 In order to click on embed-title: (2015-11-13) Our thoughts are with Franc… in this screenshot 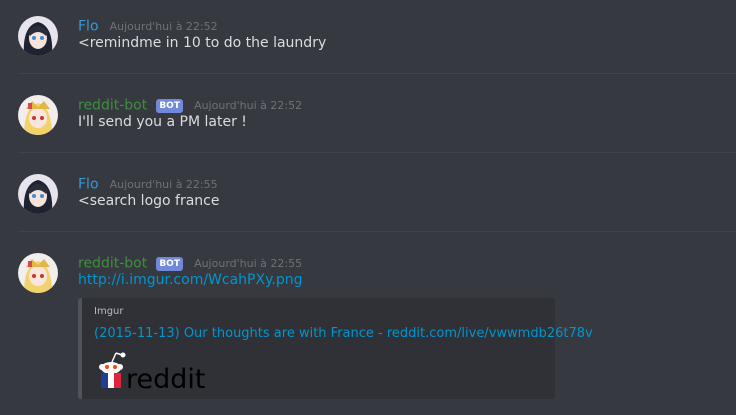, I will do `click(343, 333)`.